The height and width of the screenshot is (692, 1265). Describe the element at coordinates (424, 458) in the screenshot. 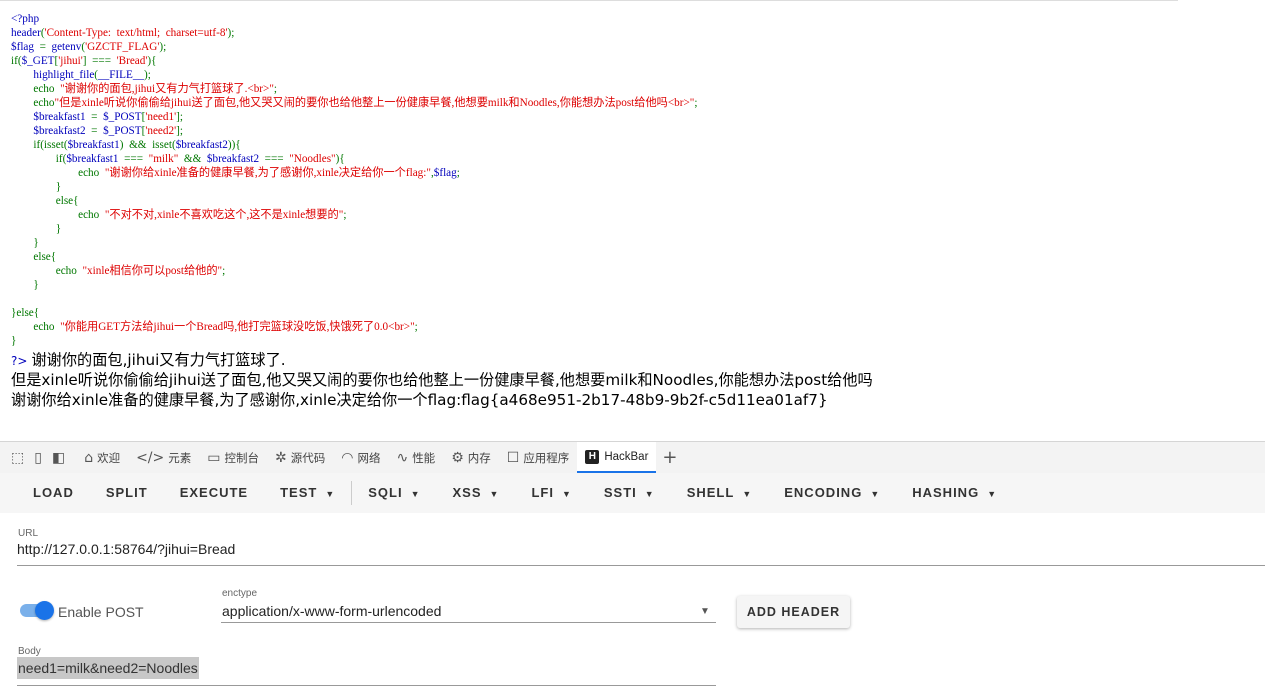

I see `tab-label: 性能` at that location.